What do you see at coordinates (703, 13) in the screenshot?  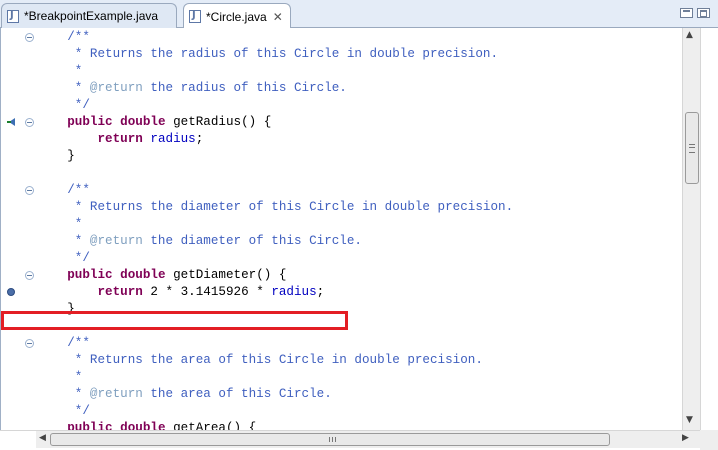 I see `maximize-button` at bounding box center [703, 13].